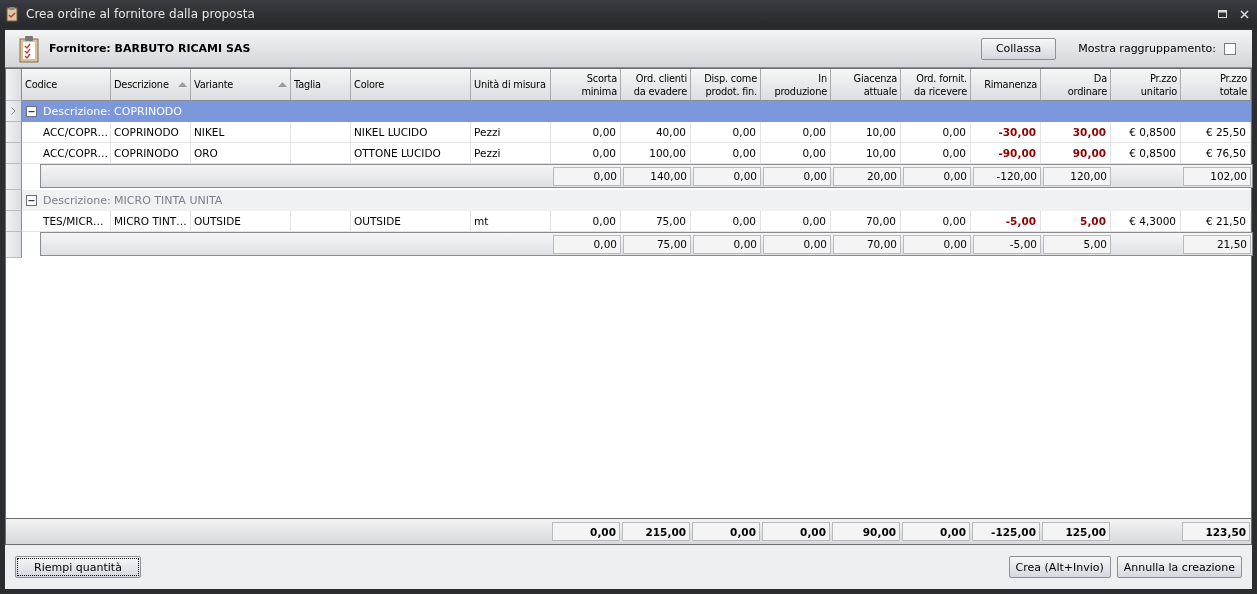 This screenshot has height=594, width=1257. What do you see at coordinates (78, 567) in the screenshot?
I see `fill-quantity-button: Riempi quantità` at bounding box center [78, 567].